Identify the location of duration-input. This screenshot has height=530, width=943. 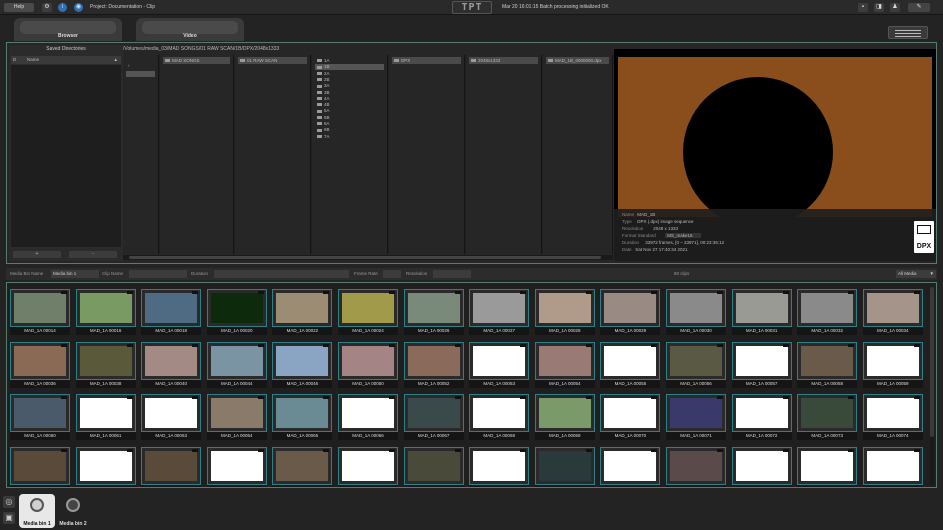
(281, 274).